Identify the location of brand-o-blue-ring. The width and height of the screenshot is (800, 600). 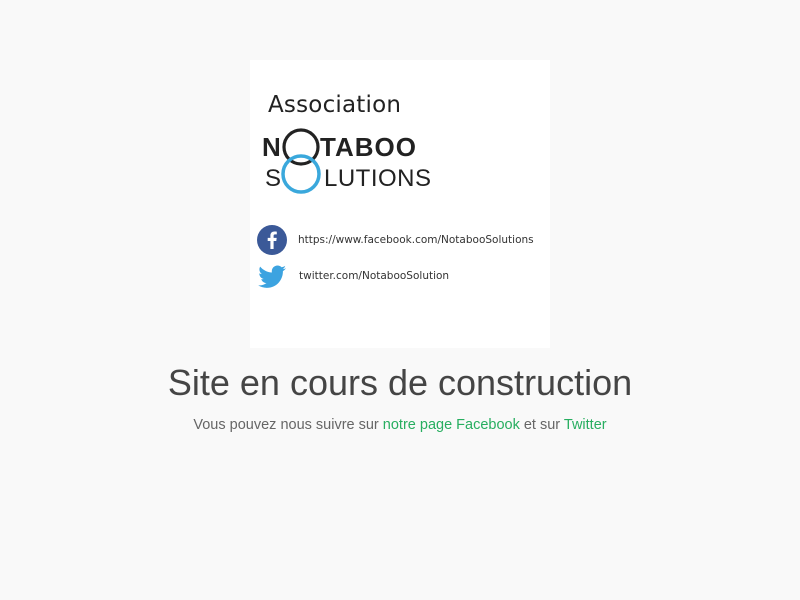
(301, 174).